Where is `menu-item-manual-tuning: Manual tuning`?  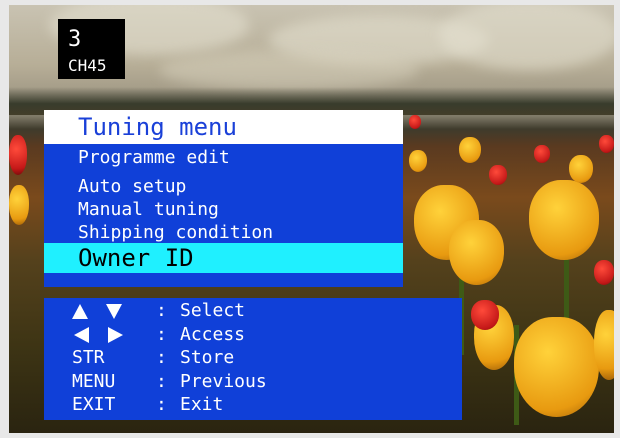 menu-item-manual-tuning: Manual tuning is located at coordinates (223, 210).